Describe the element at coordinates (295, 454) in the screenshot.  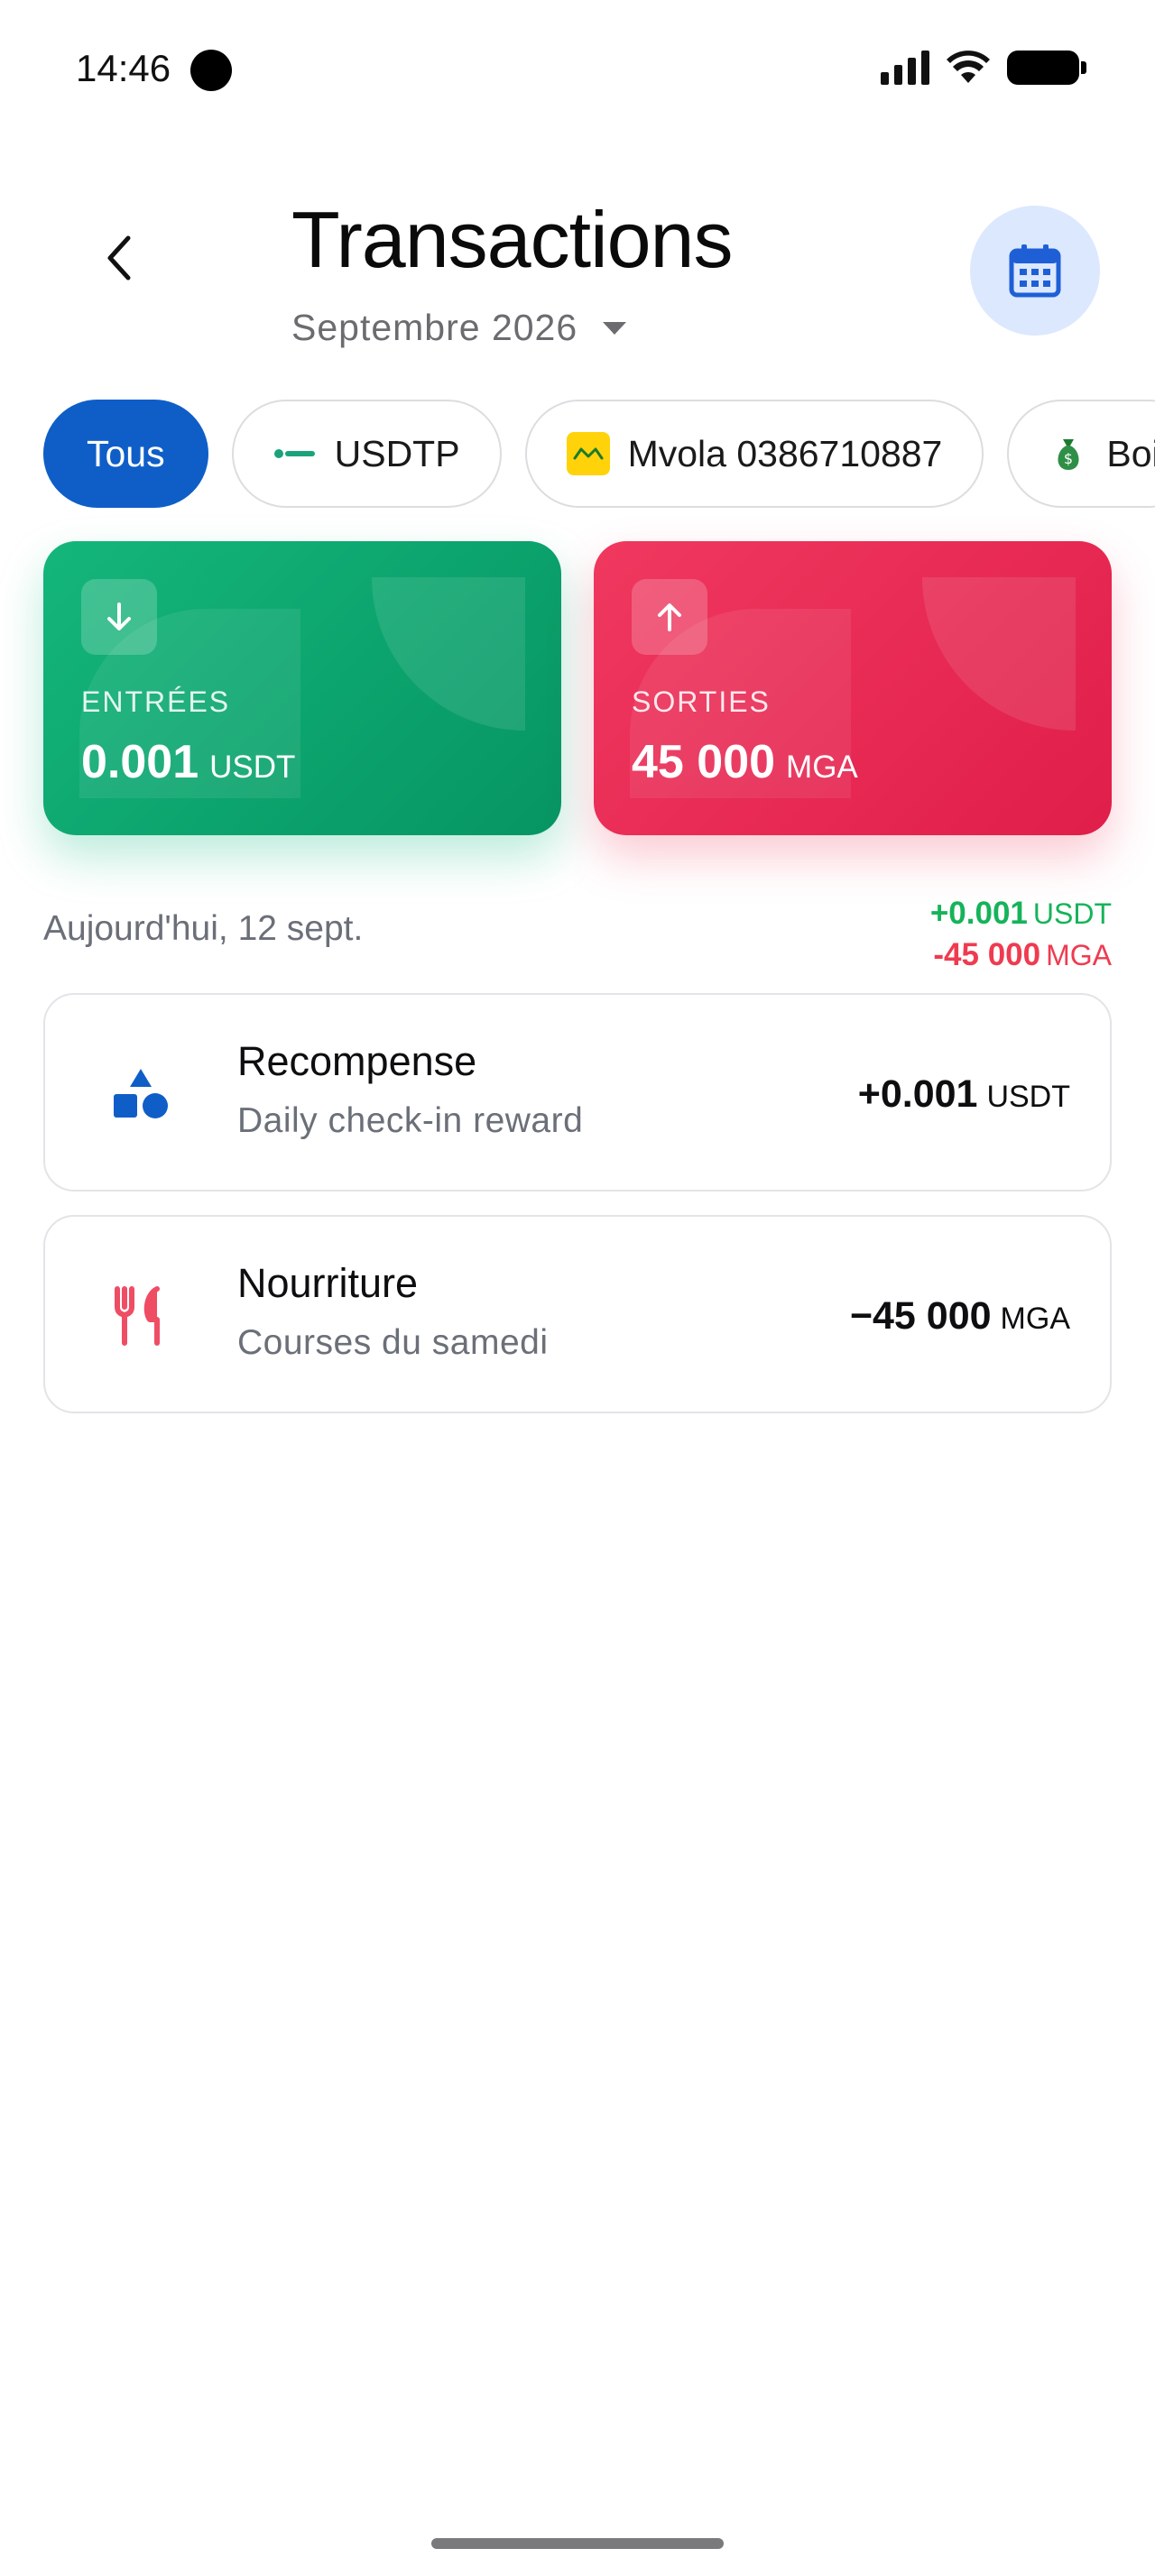
I see `tether-logo-icon` at that location.